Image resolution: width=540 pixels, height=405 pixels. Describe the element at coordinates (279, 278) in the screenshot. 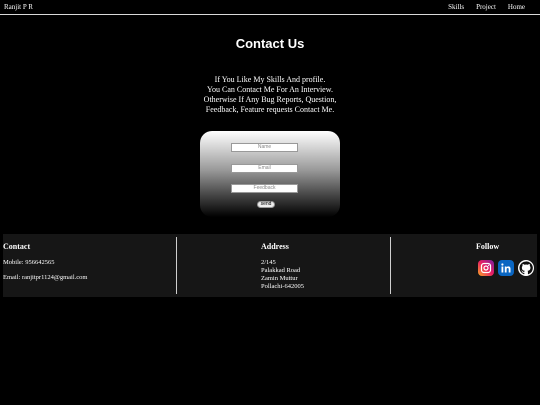

I see `address-line: Zamin Muttur` at that location.